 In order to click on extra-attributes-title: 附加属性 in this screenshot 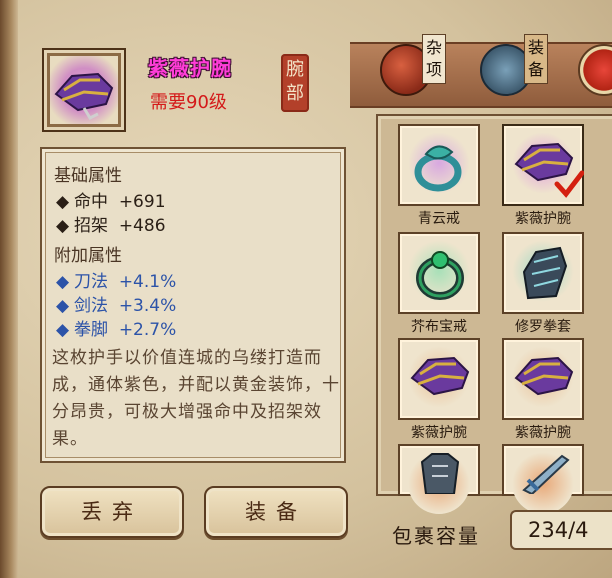, I will do `click(88, 256)`.